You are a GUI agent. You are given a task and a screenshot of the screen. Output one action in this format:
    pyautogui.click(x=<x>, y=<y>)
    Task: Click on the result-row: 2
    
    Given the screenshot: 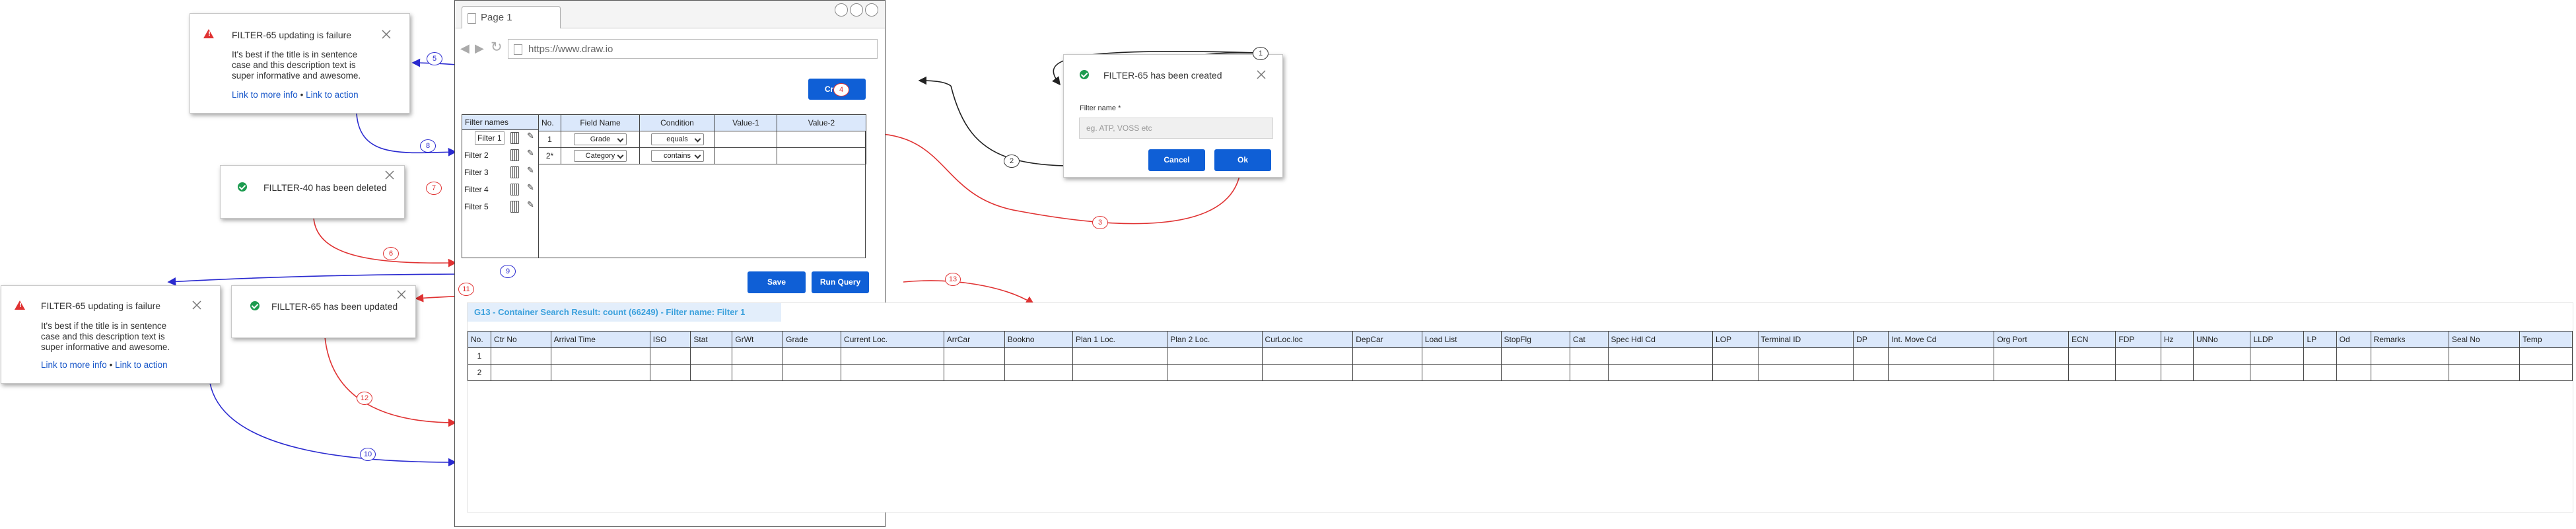 What is the action you would take?
    pyautogui.click(x=1520, y=372)
    